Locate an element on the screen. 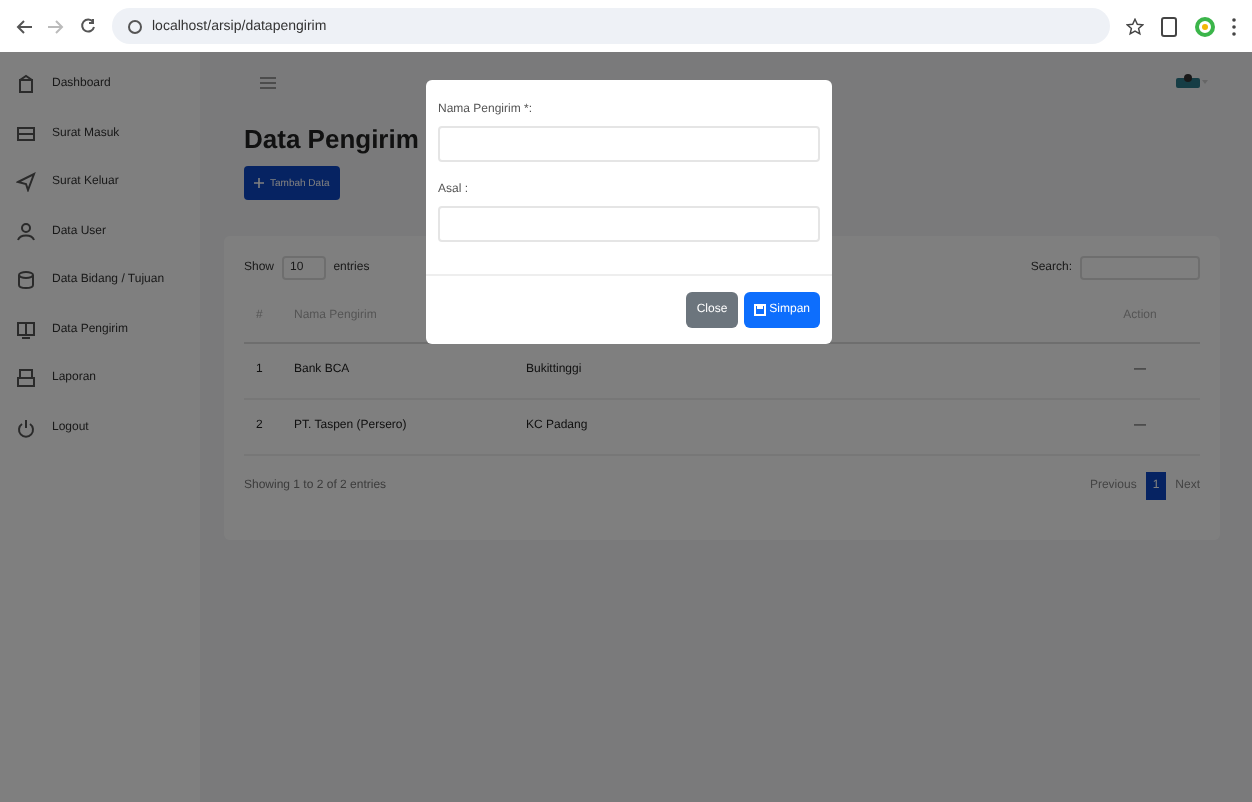  envelope-icon is located at coordinates (26, 133).